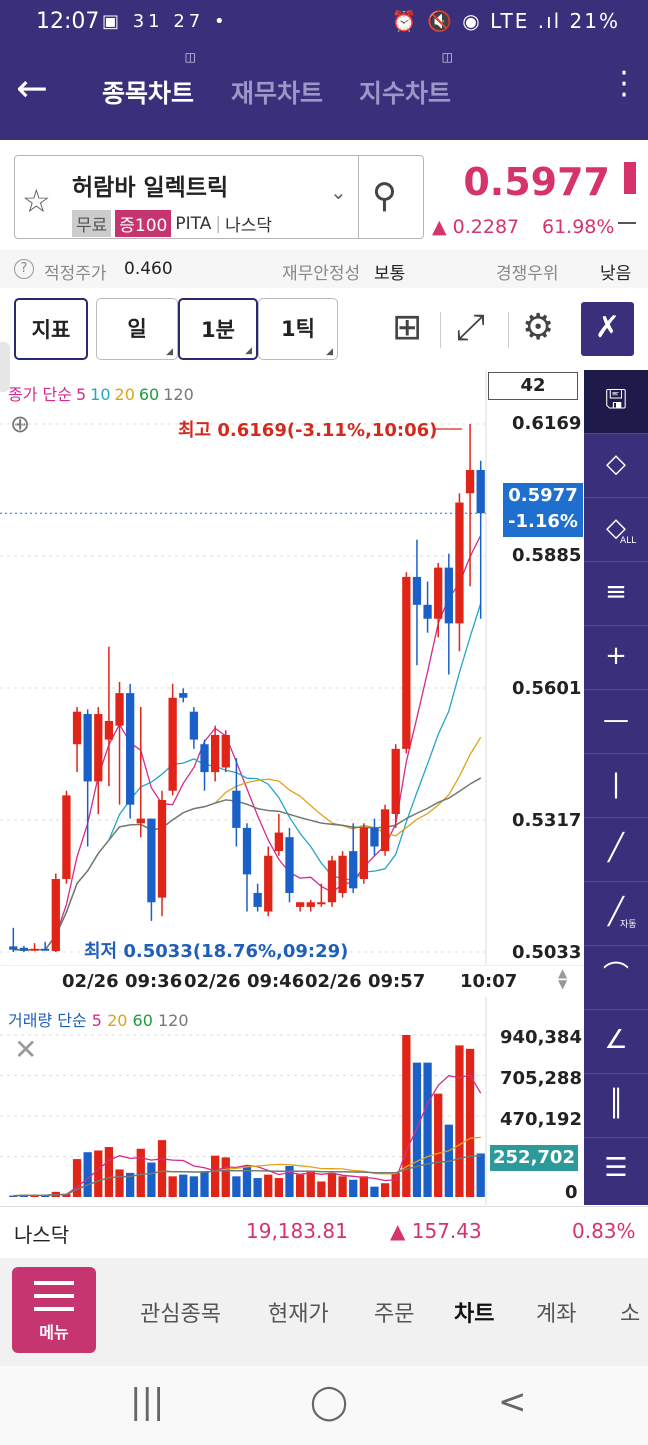 The height and width of the screenshot is (1445, 648). Describe the element at coordinates (407, 328) in the screenshot. I see `grid-layout-icon: ⊞` at that location.